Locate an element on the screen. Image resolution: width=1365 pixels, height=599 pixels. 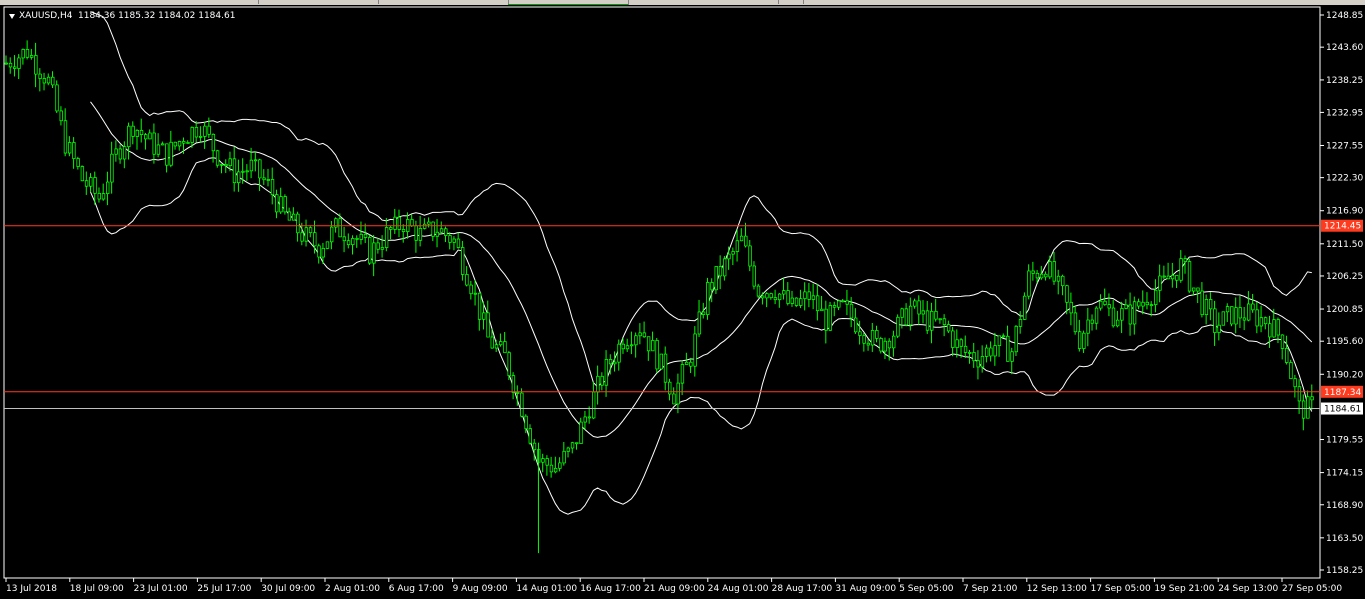
y-tick-label: 1248.85 is located at coordinates (1344, 16).